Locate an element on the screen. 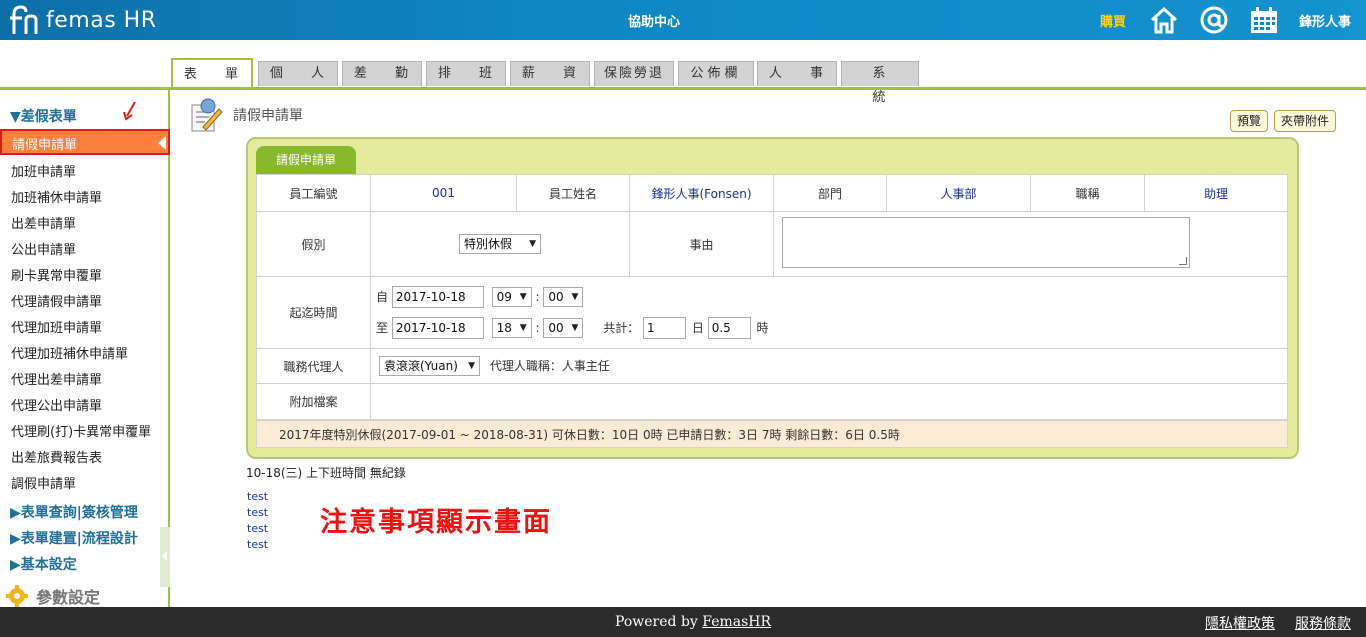  sidebar-item-proxy-overtime: 代理加班申請單 is located at coordinates (56, 326).